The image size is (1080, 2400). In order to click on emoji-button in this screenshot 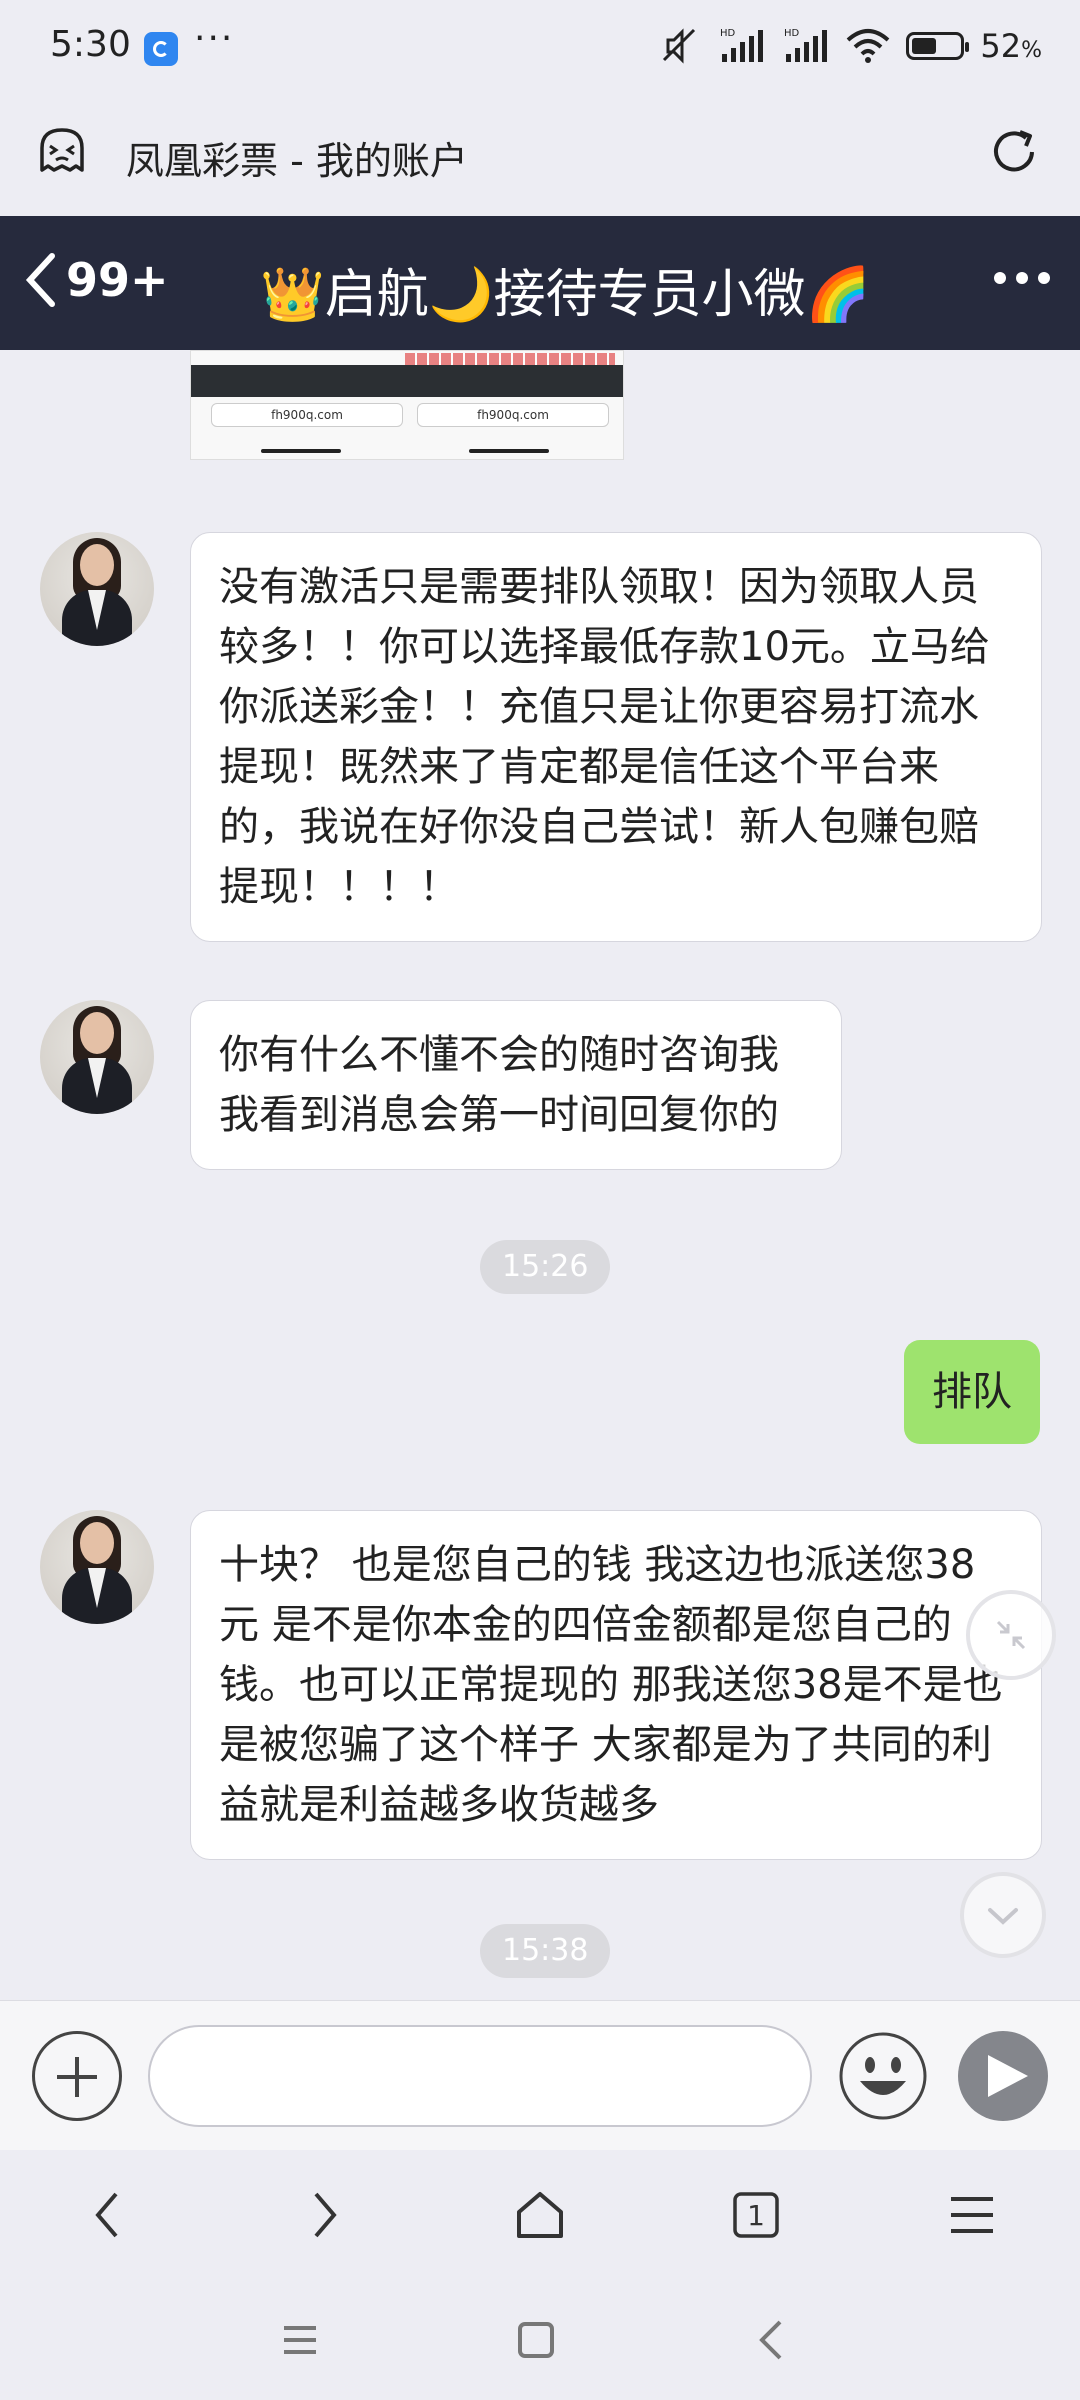, I will do `click(883, 2076)`.